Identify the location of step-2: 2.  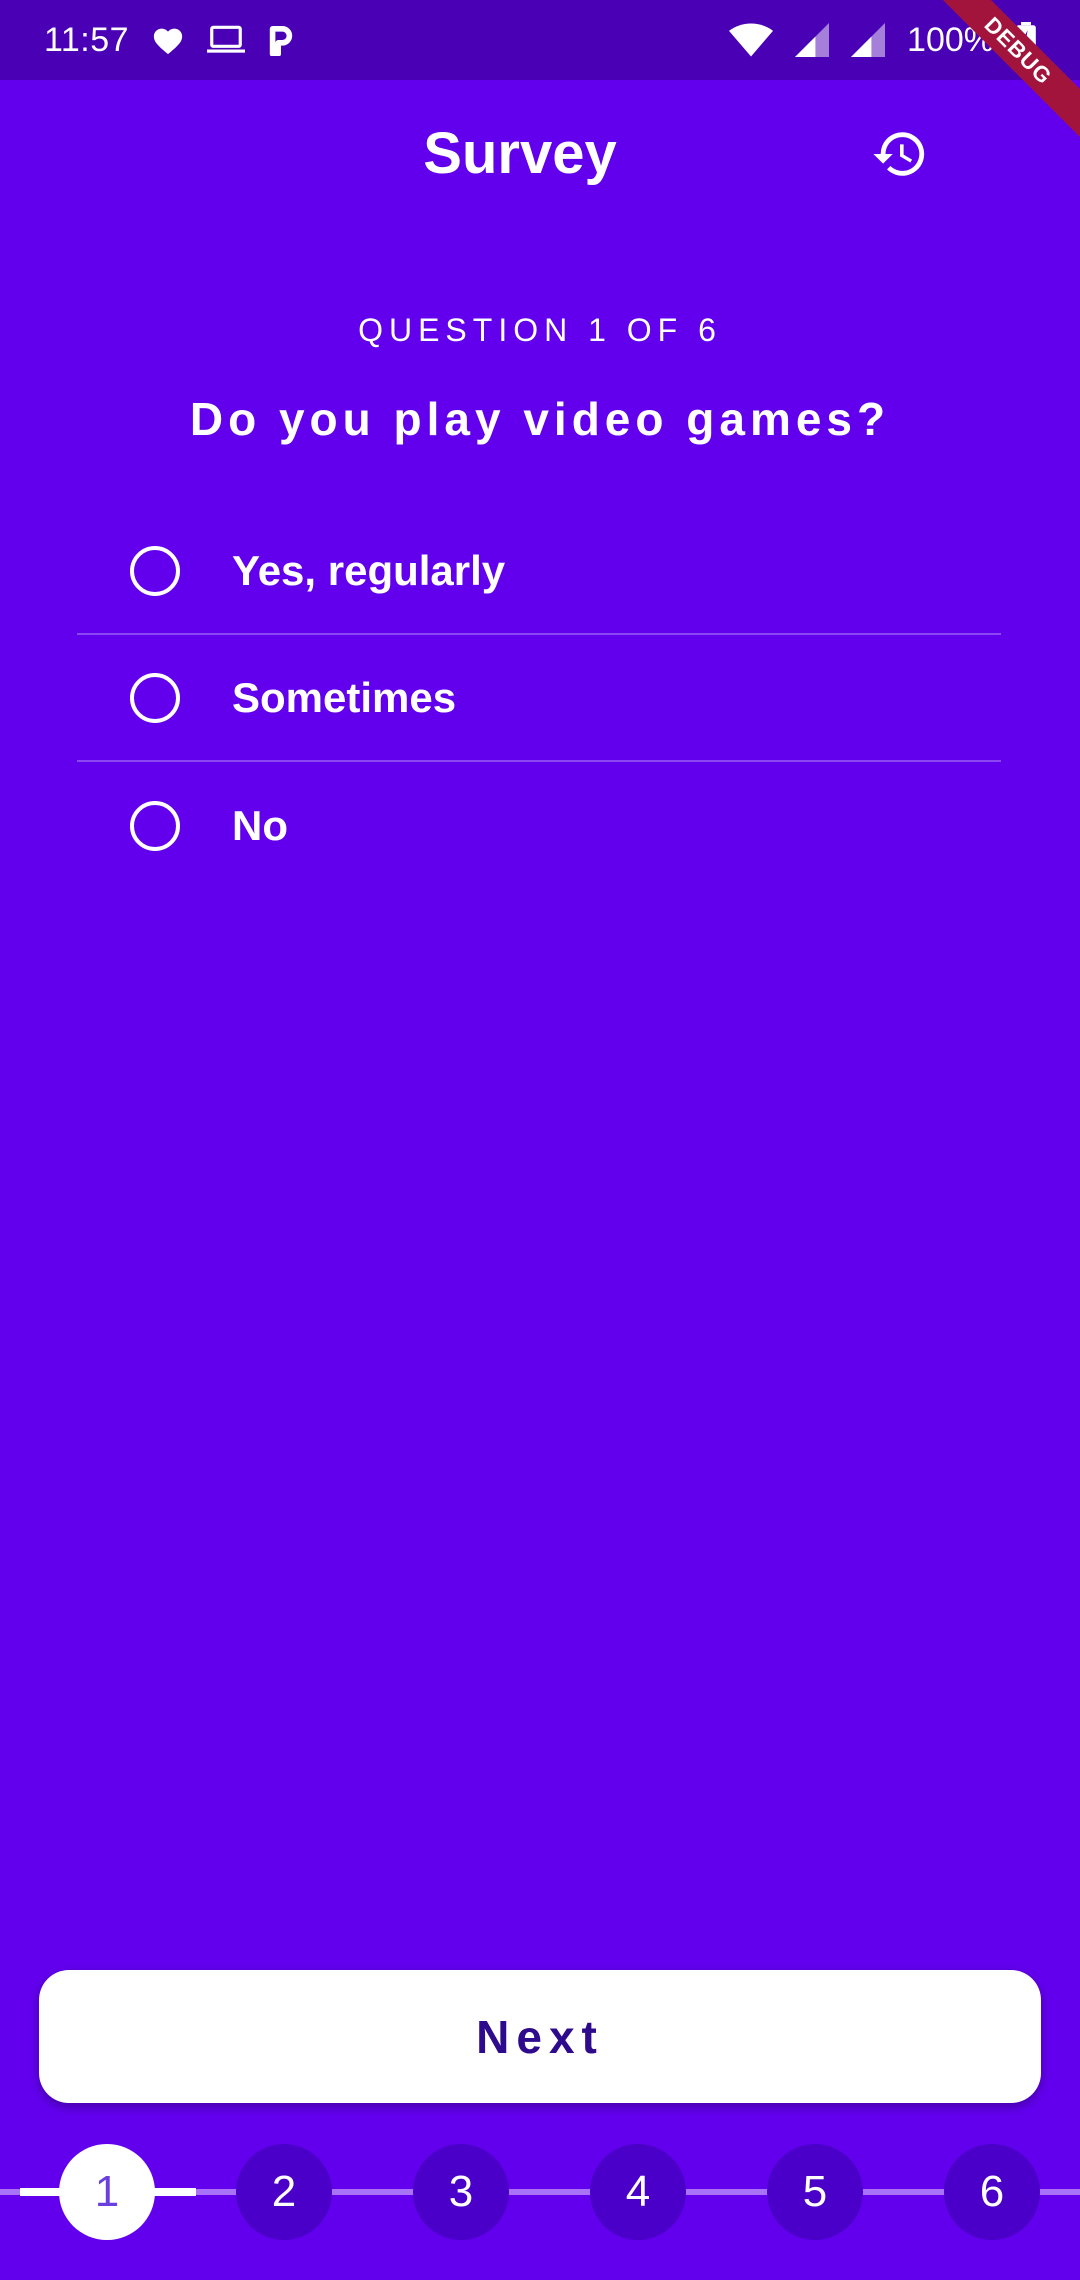
(284, 2192).